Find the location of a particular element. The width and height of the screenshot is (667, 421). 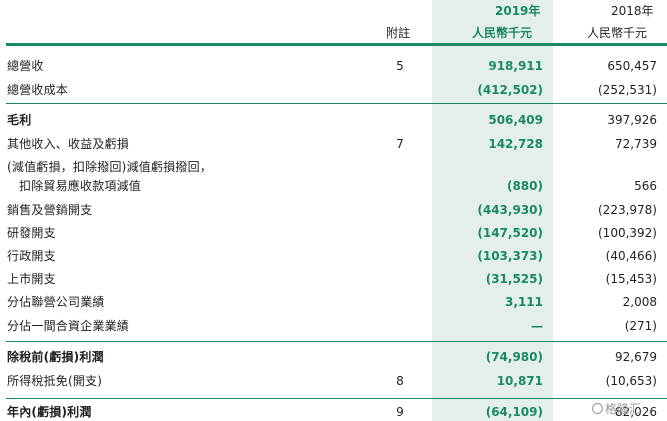

row-value-2019: 918,911 is located at coordinates (515, 66).